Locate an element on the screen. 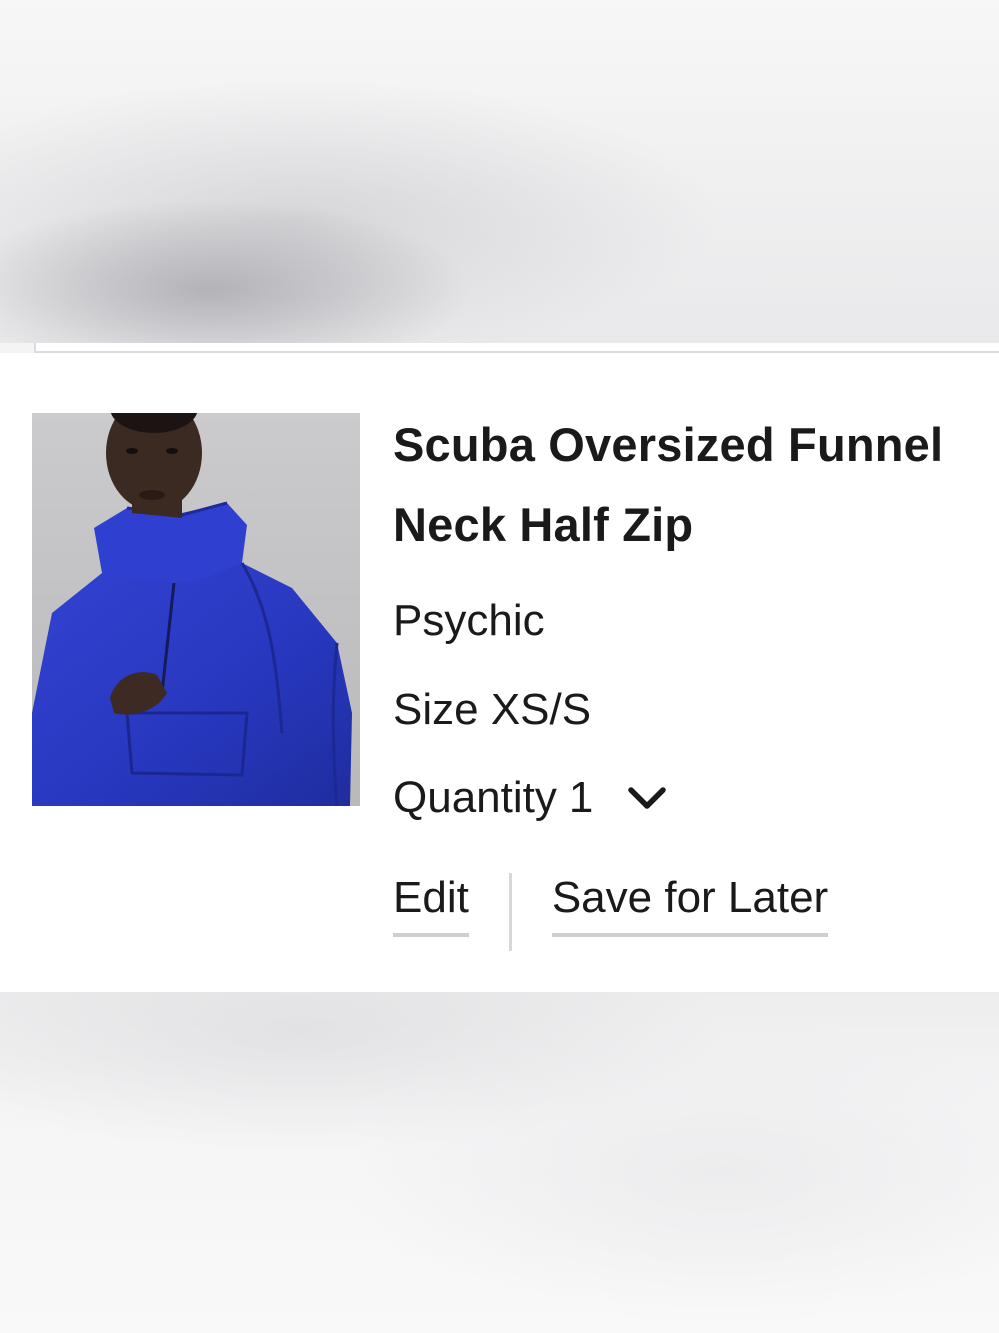 The height and width of the screenshot is (1333, 999). card-top-edge is located at coordinates (516, 348).